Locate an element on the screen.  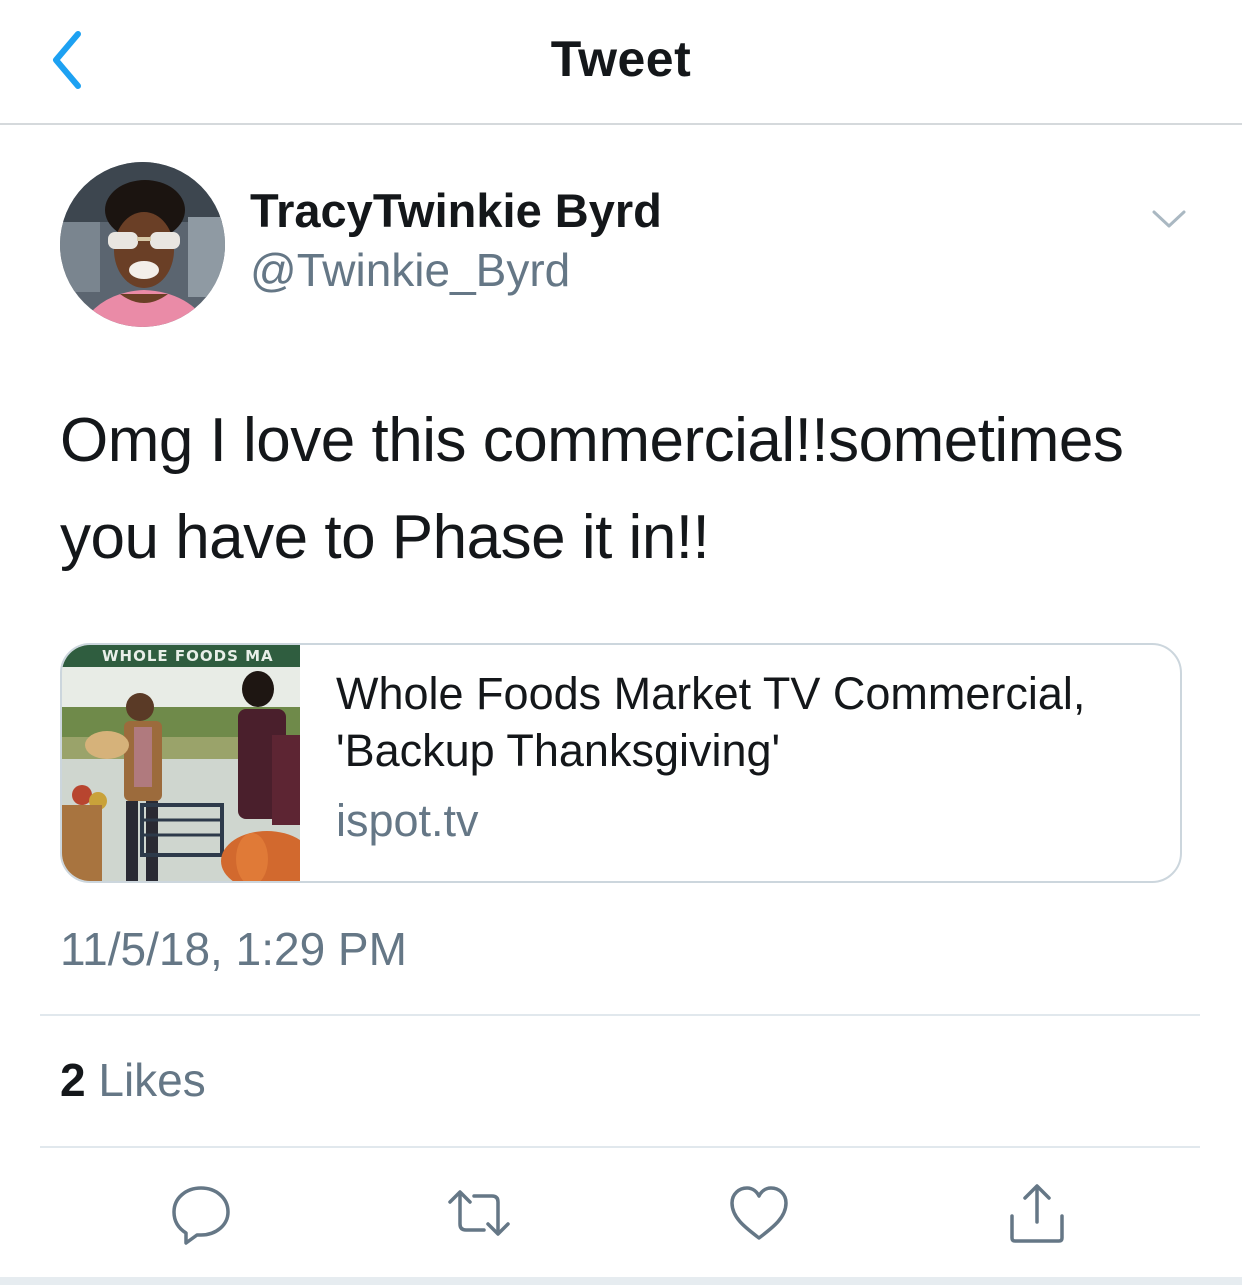
likes-label: Likes is located at coordinates (152, 1080).